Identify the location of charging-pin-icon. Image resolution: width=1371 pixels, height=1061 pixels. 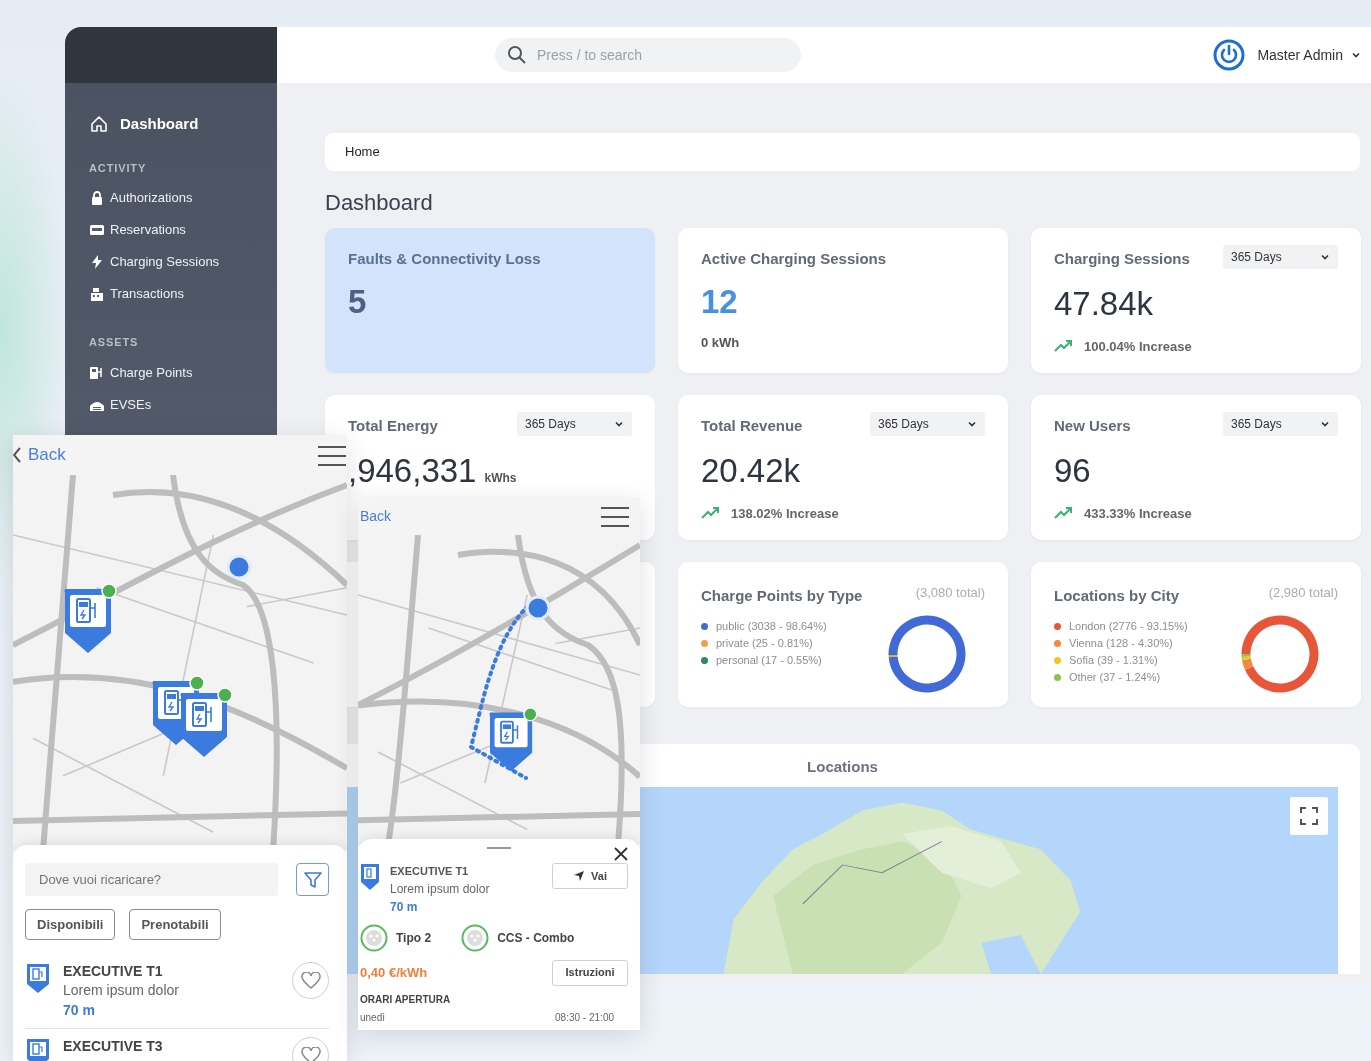
(38, 978).